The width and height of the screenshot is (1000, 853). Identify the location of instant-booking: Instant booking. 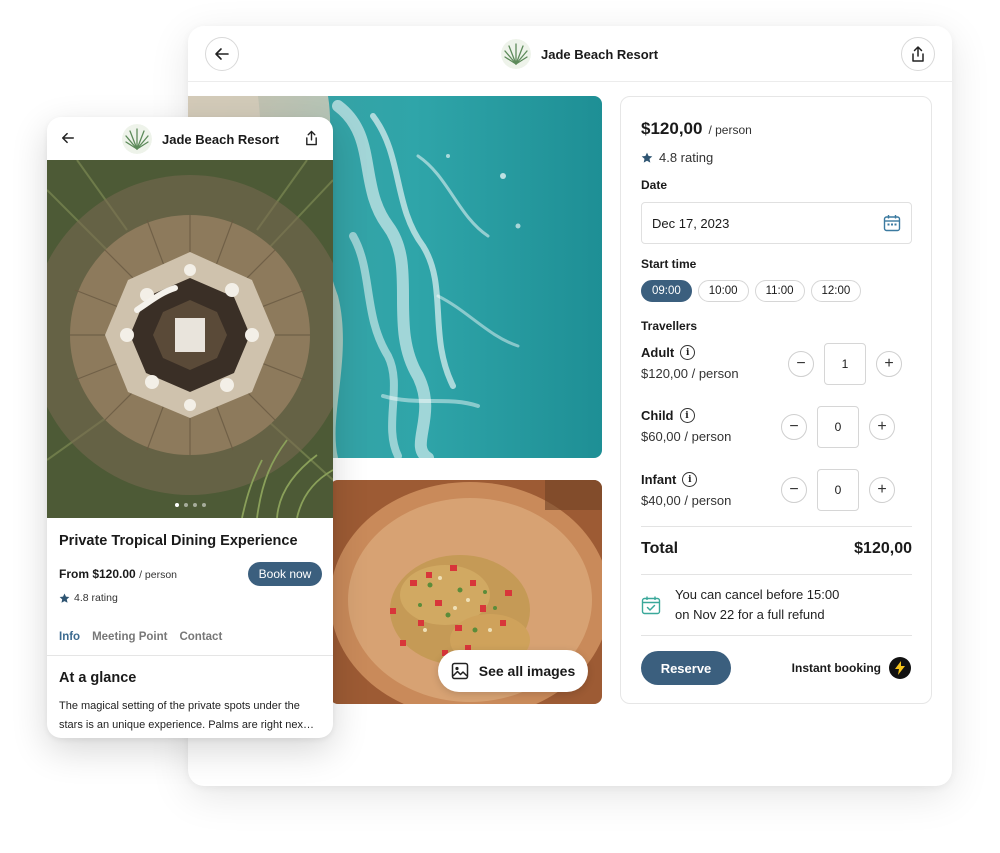
(851, 668).